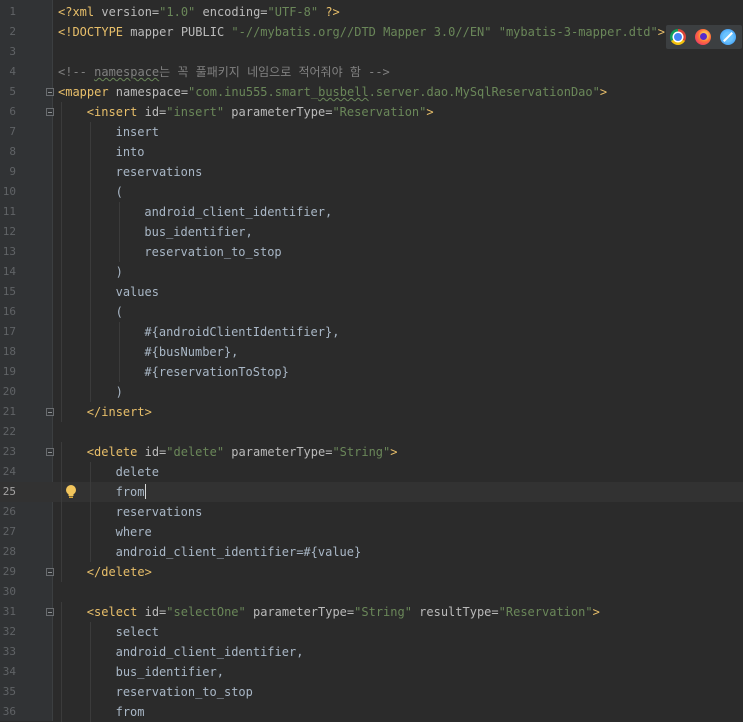 The width and height of the screenshot is (743, 722). What do you see at coordinates (371, 332) in the screenshot?
I see `code-line: 17 #{androidClientIdentifier},` at bounding box center [371, 332].